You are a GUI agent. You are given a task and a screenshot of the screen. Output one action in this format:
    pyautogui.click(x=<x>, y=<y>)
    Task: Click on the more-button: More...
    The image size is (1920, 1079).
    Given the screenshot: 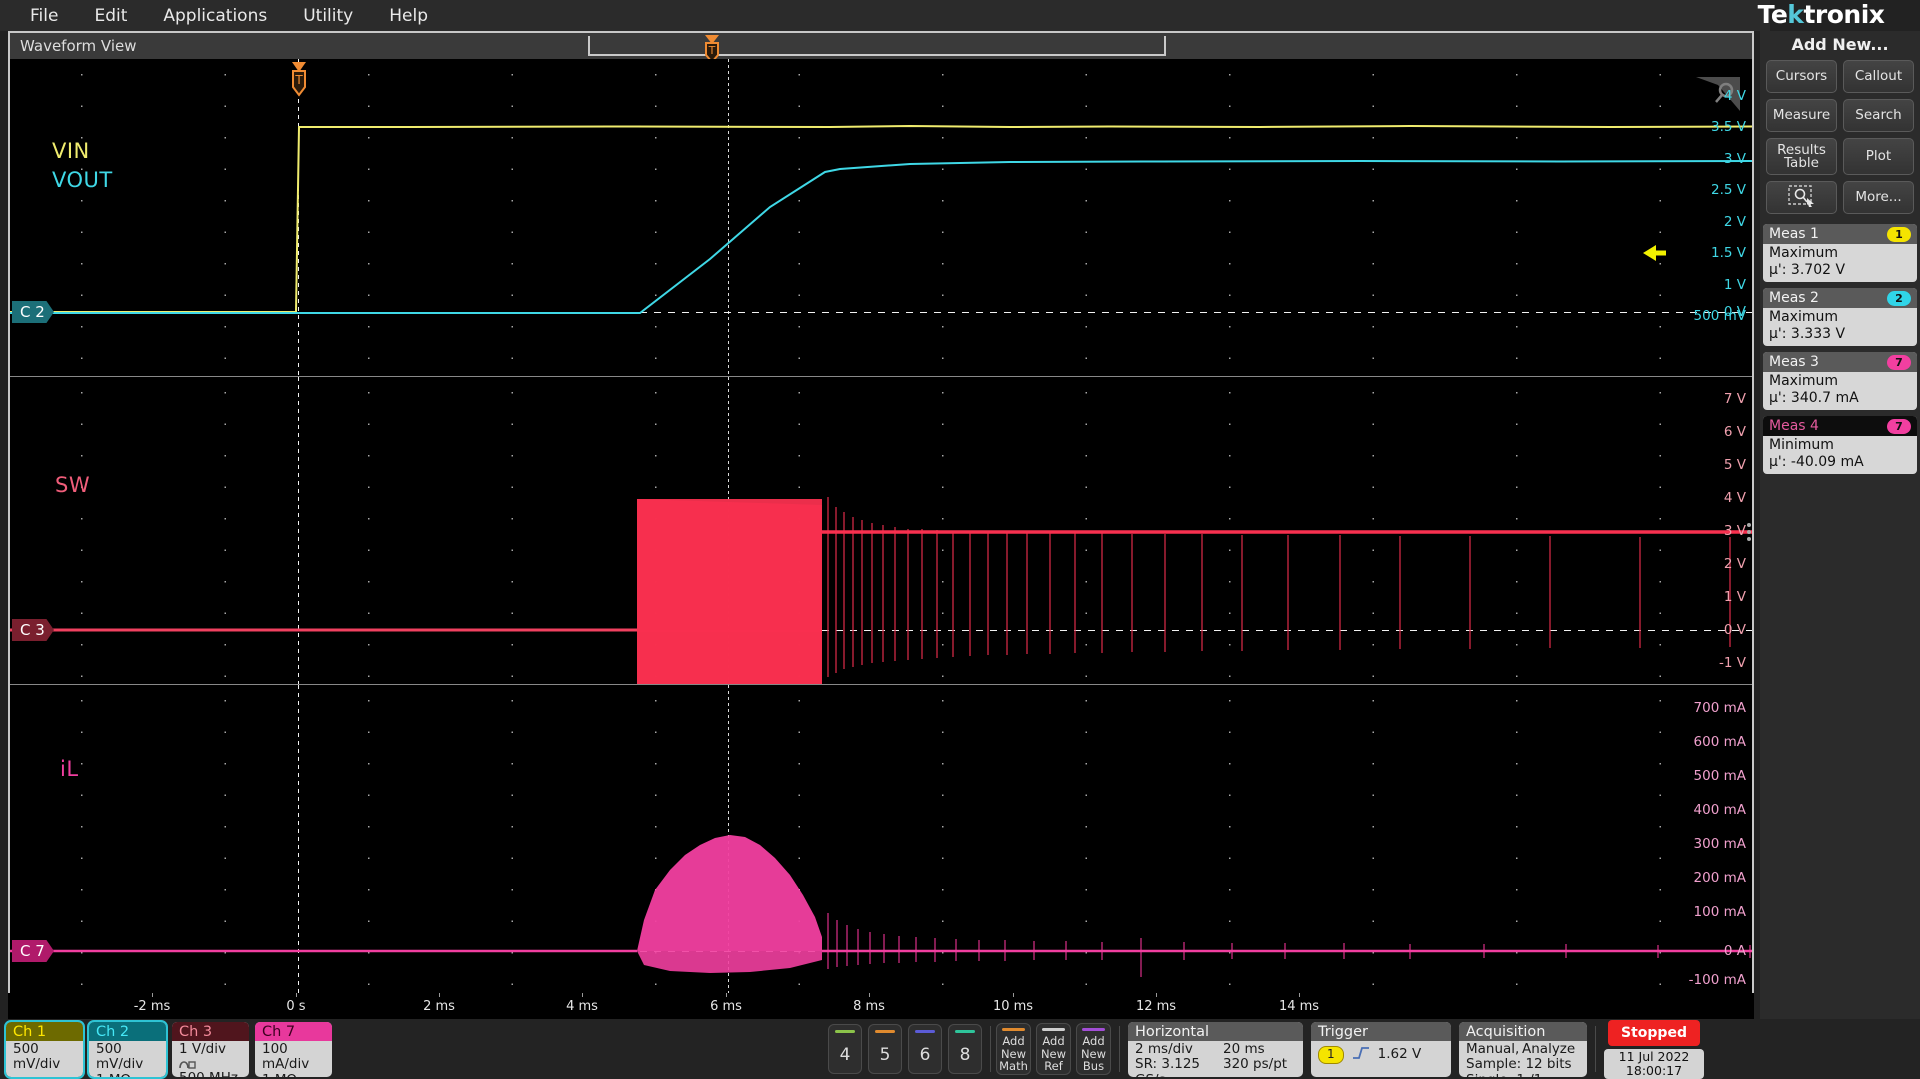 What is the action you would take?
    pyautogui.click(x=1878, y=197)
    